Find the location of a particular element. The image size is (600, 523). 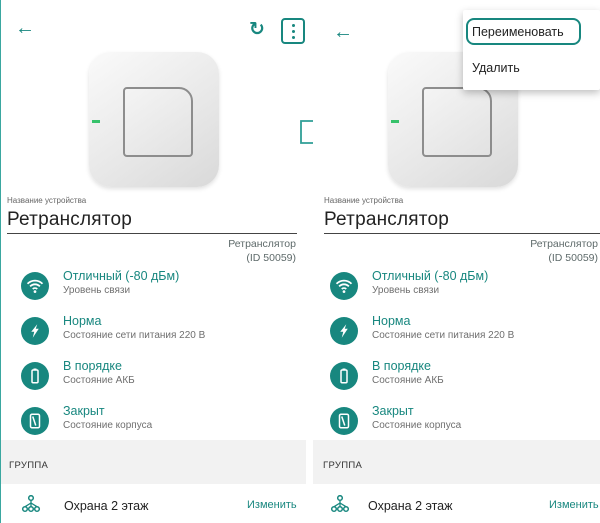

menu-item-rename: Переименовать is located at coordinates (531, 32).